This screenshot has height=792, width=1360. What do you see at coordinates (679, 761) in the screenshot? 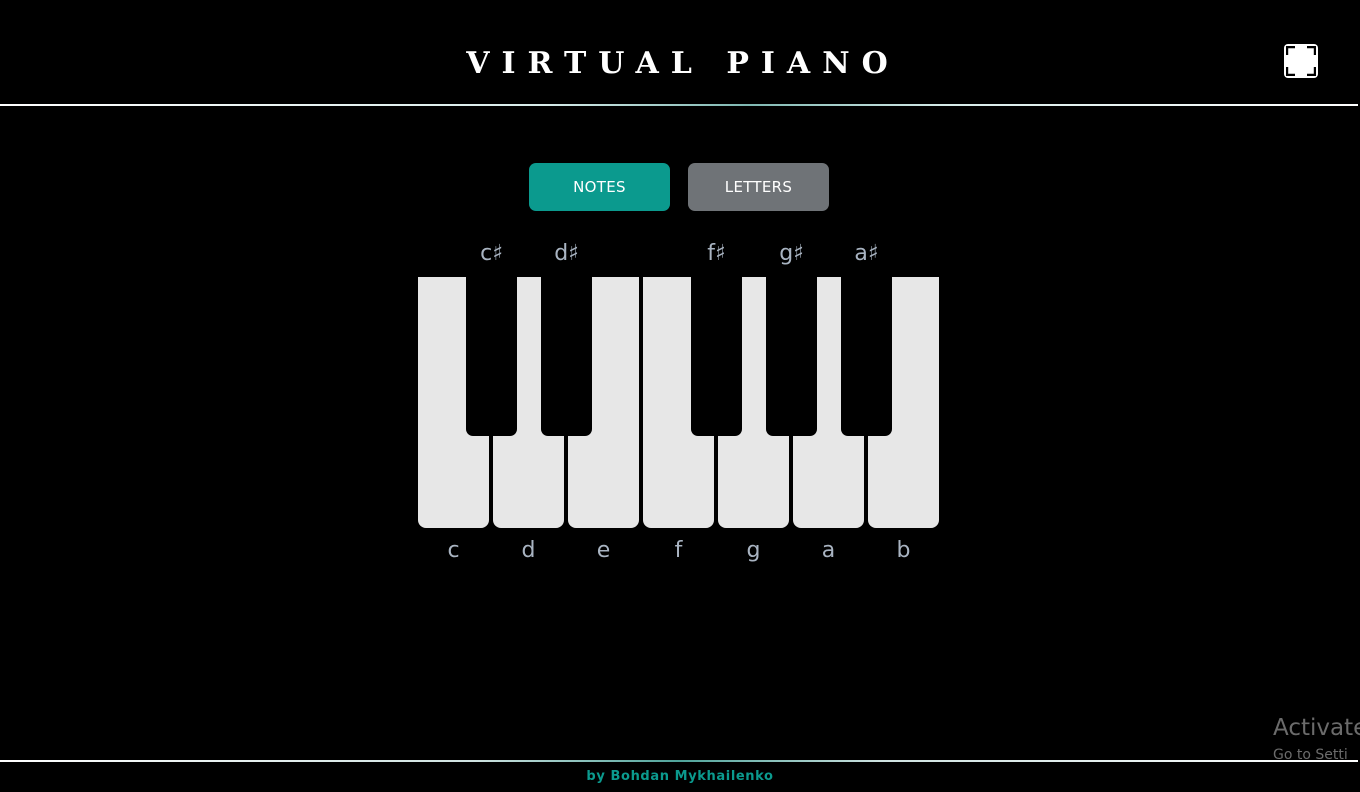
I see `footer-divider` at bounding box center [679, 761].